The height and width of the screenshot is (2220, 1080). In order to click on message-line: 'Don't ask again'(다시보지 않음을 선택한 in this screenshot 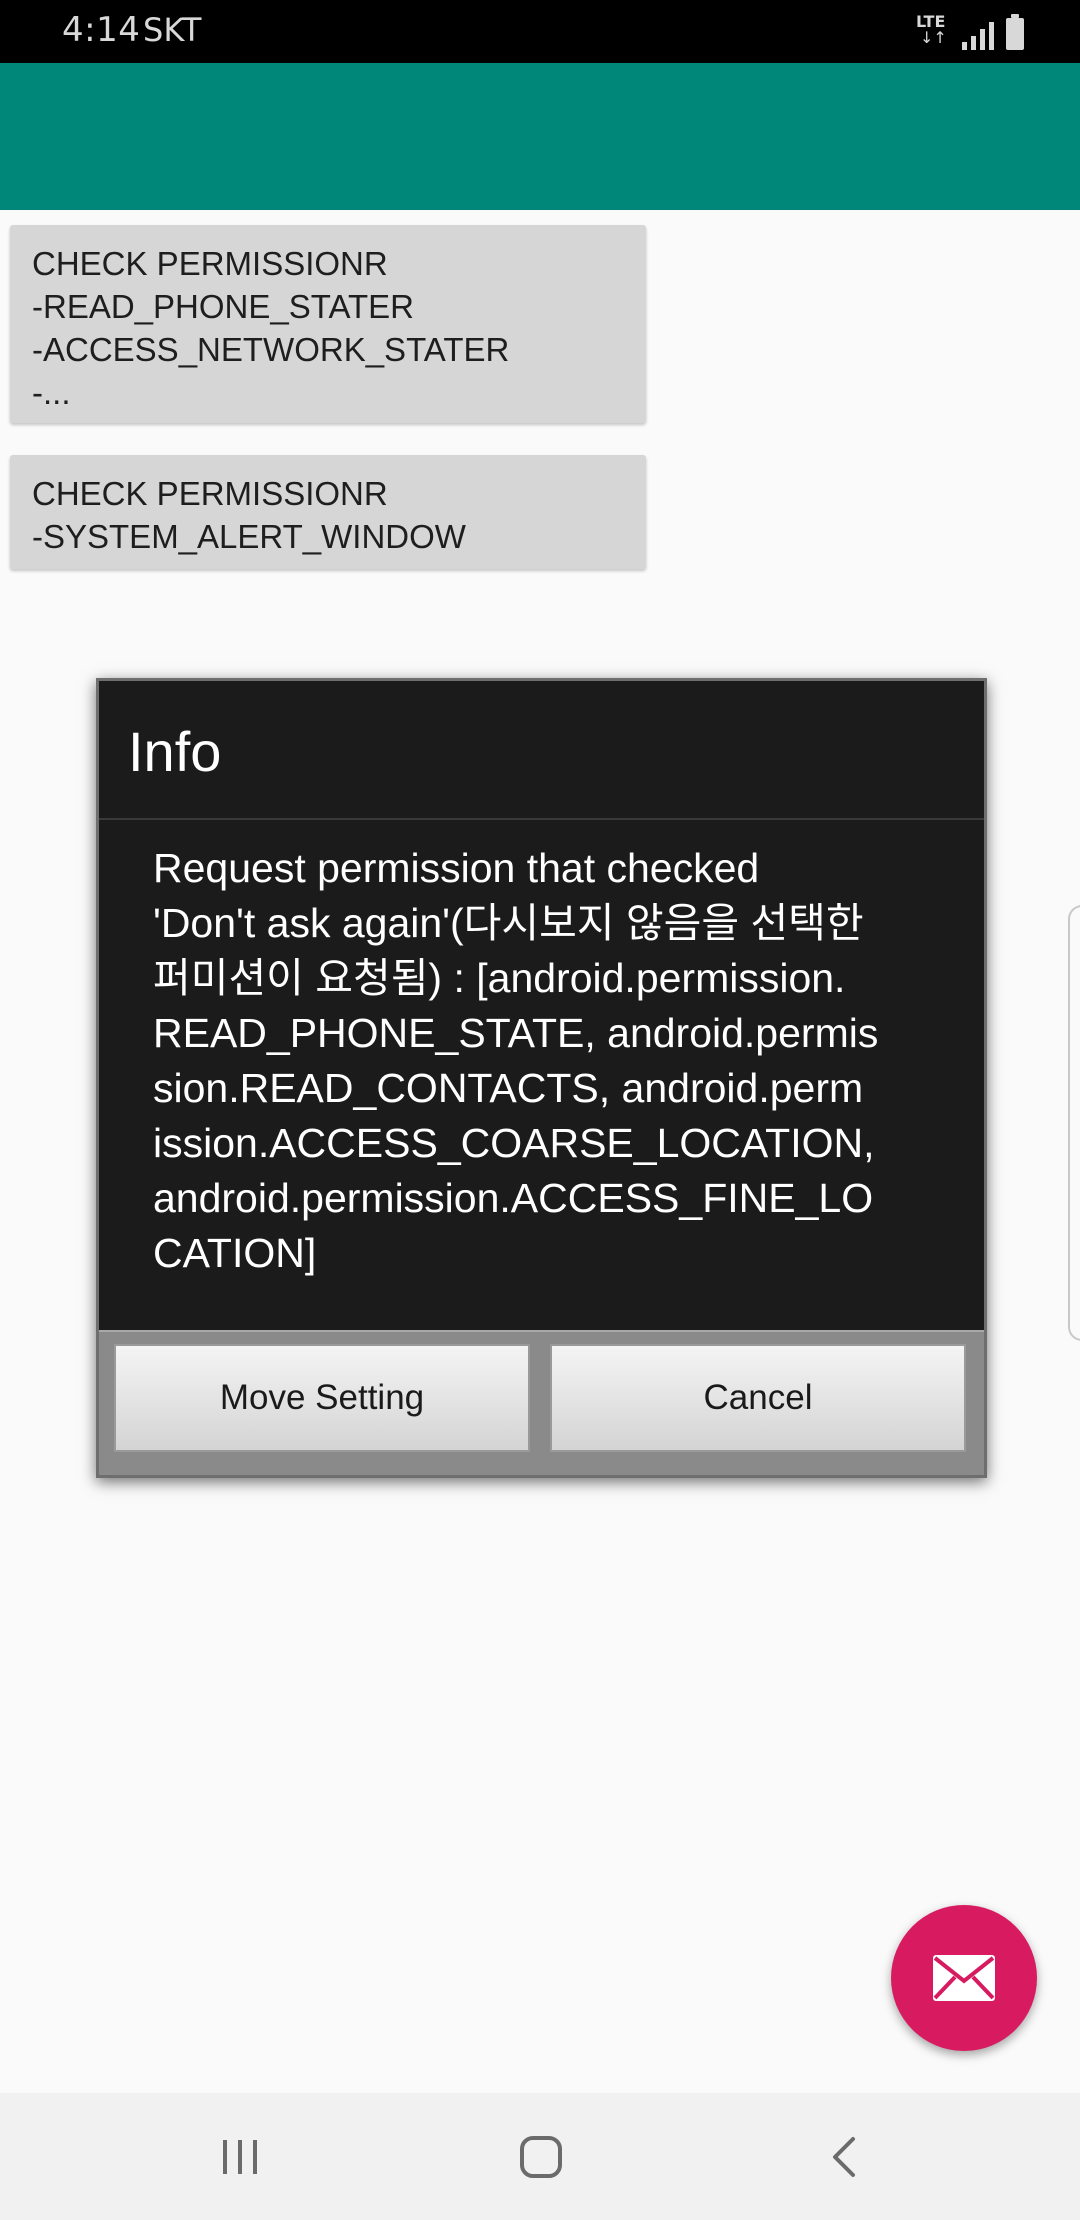, I will do `click(508, 923)`.